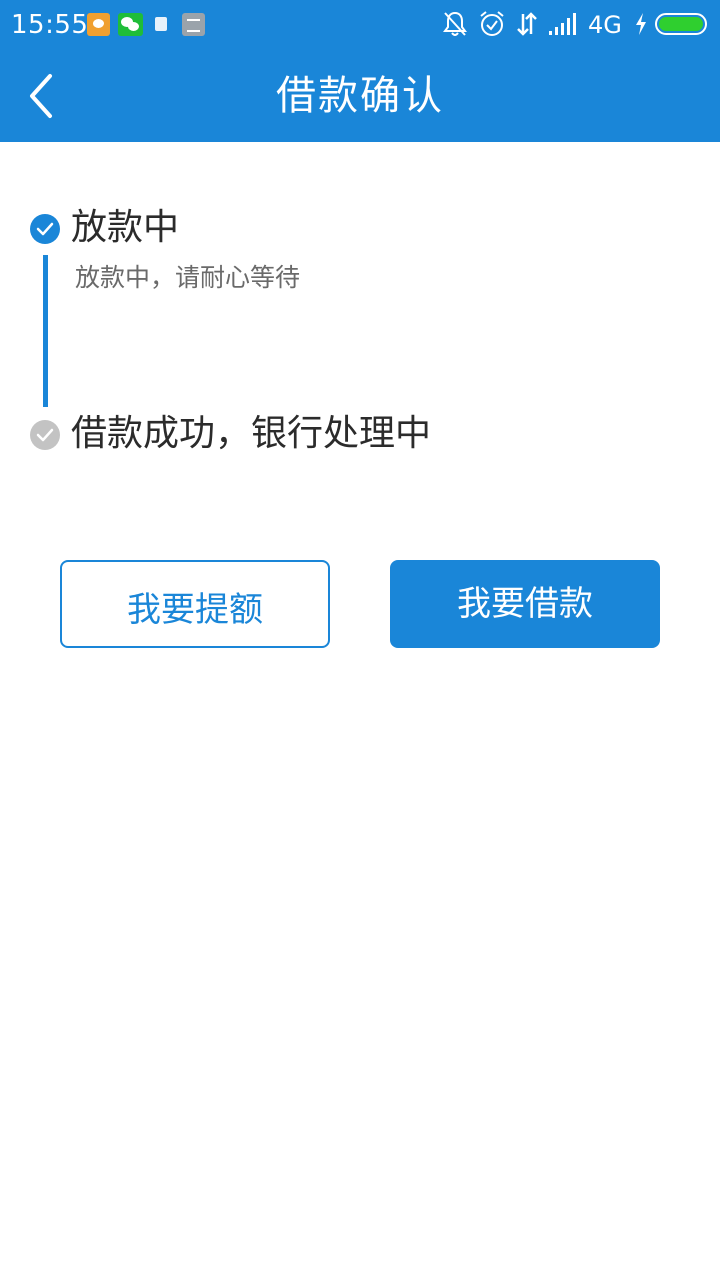  What do you see at coordinates (195, 604) in the screenshot?
I see `raise-limit-button: 我要提额` at bounding box center [195, 604].